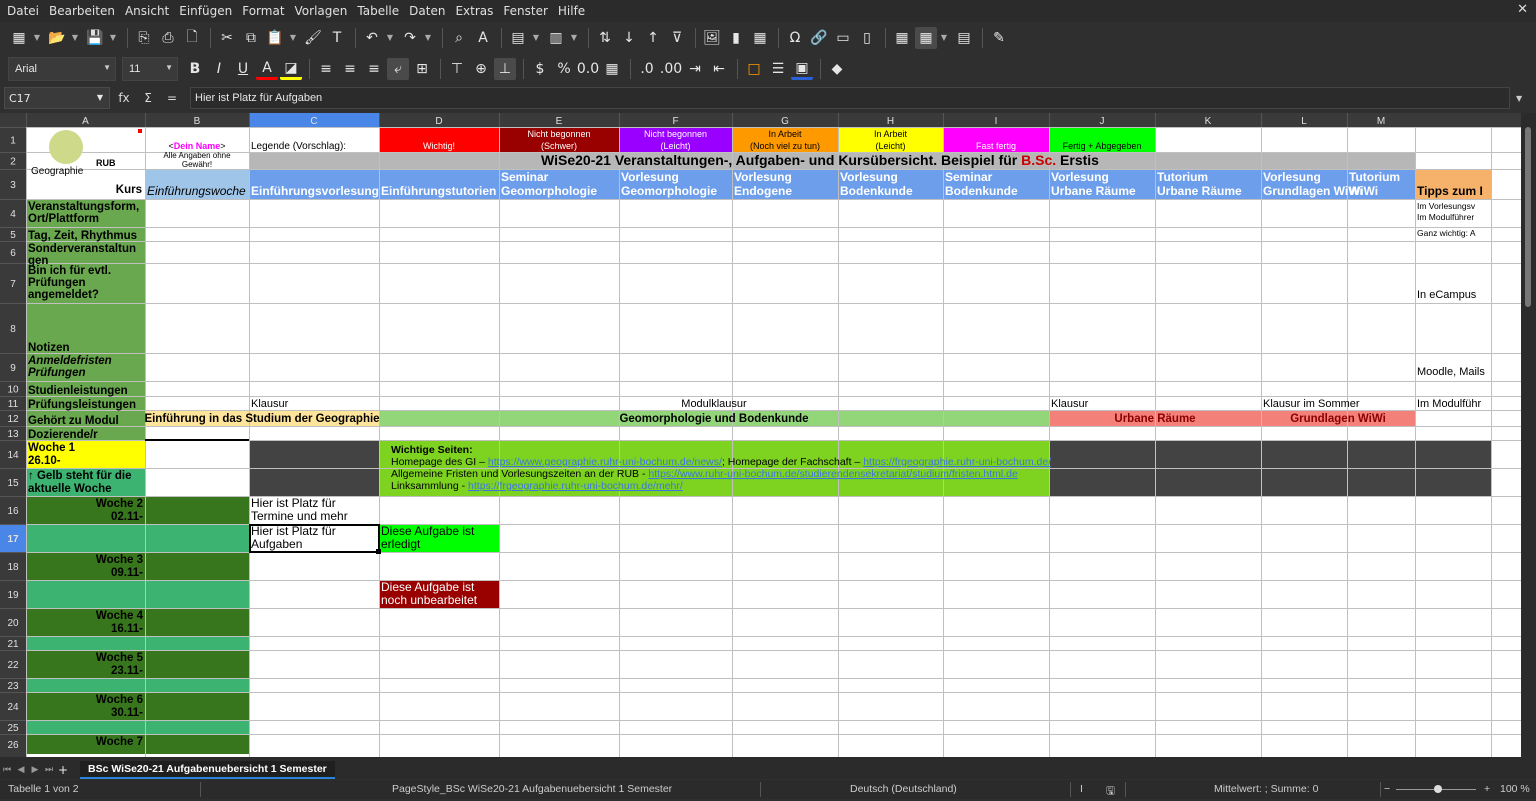  What do you see at coordinates (321, 11) in the screenshot?
I see `menu-vorlagen: Vorlagen` at bounding box center [321, 11].